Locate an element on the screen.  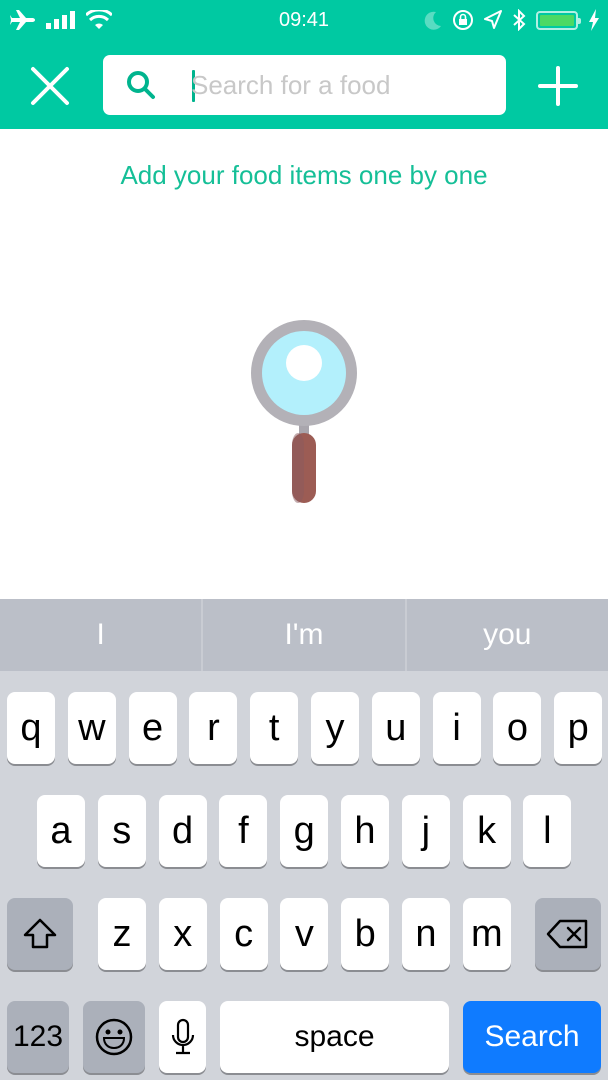
space-key: space is located at coordinates (334, 1037).